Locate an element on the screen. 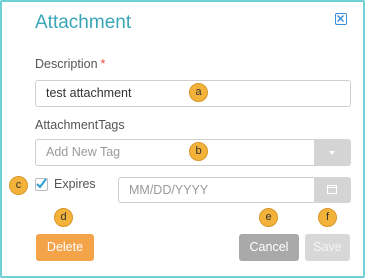  checkmark-icon is located at coordinates (41, 183).